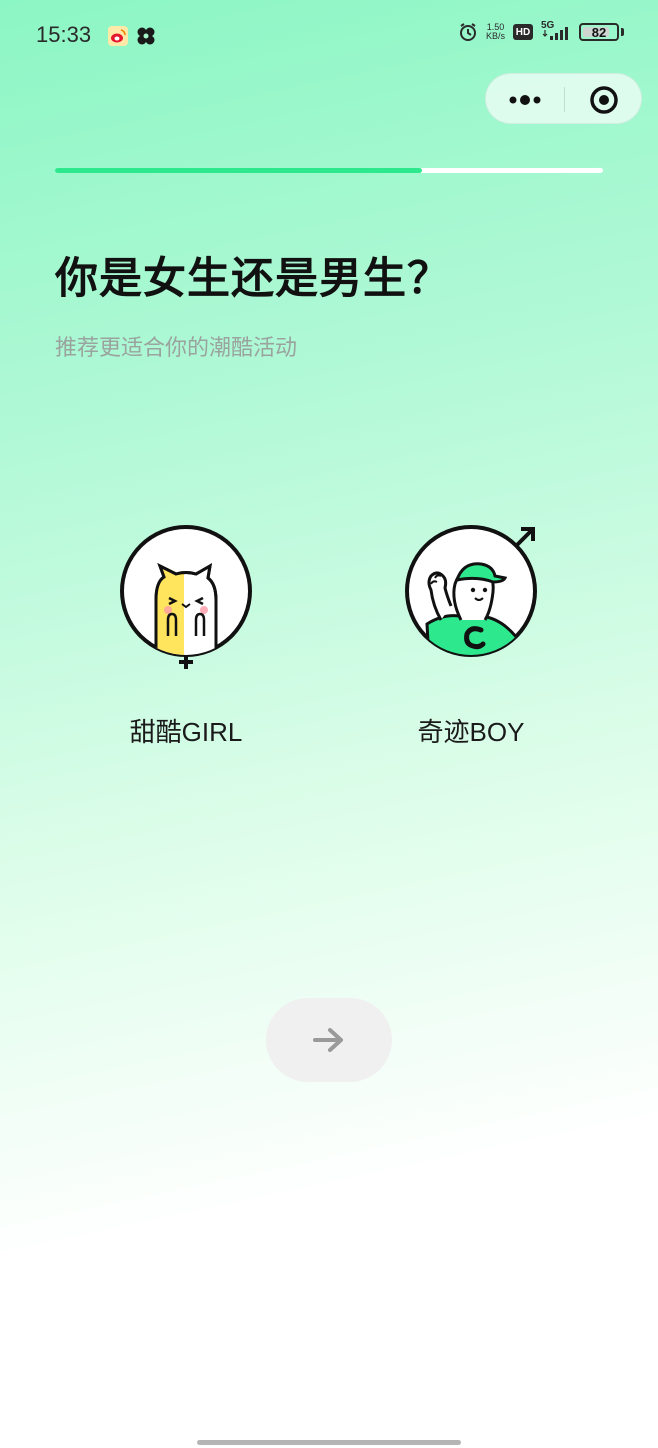 The height and width of the screenshot is (1448, 658). I want to click on cat-avatar-female-icon, so click(186, 597).